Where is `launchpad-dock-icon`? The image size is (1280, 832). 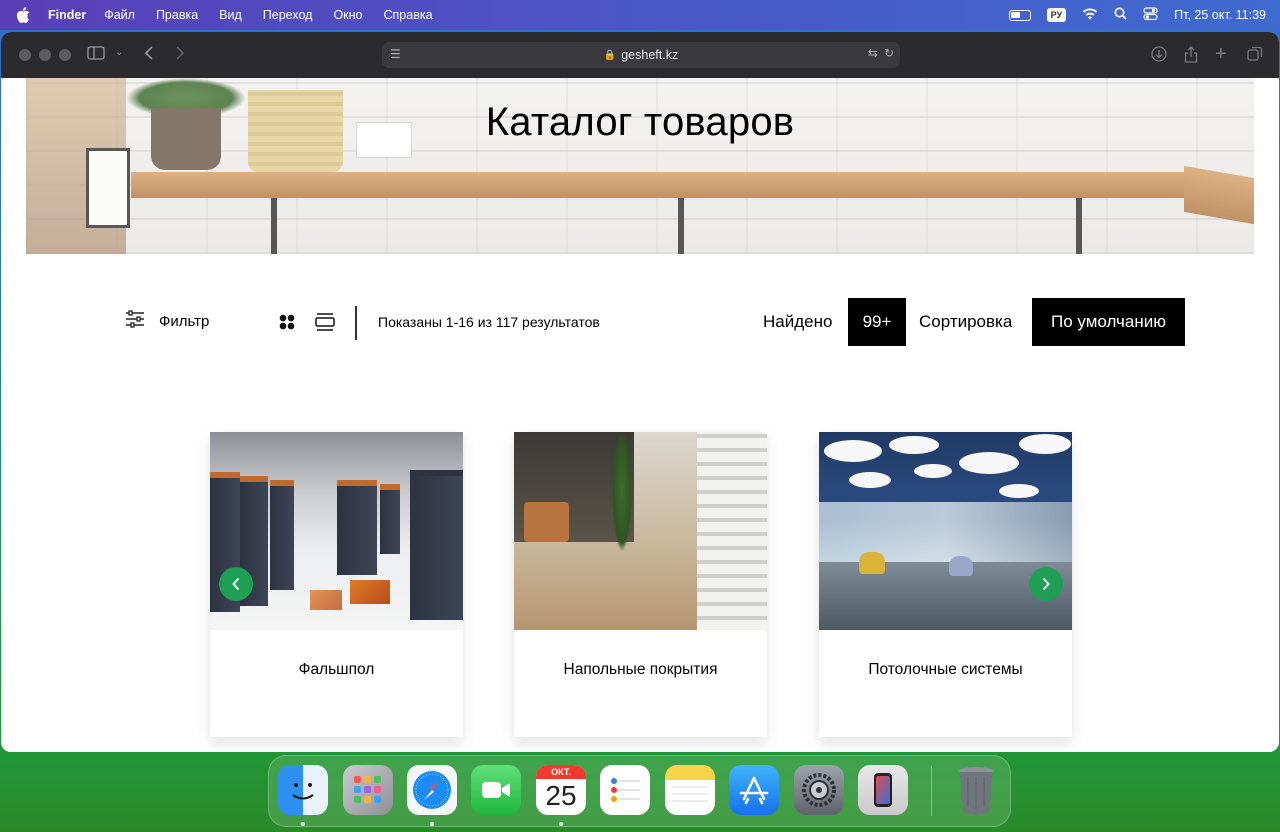 launchpad-dock-icon is located at coordinates (368, 790).